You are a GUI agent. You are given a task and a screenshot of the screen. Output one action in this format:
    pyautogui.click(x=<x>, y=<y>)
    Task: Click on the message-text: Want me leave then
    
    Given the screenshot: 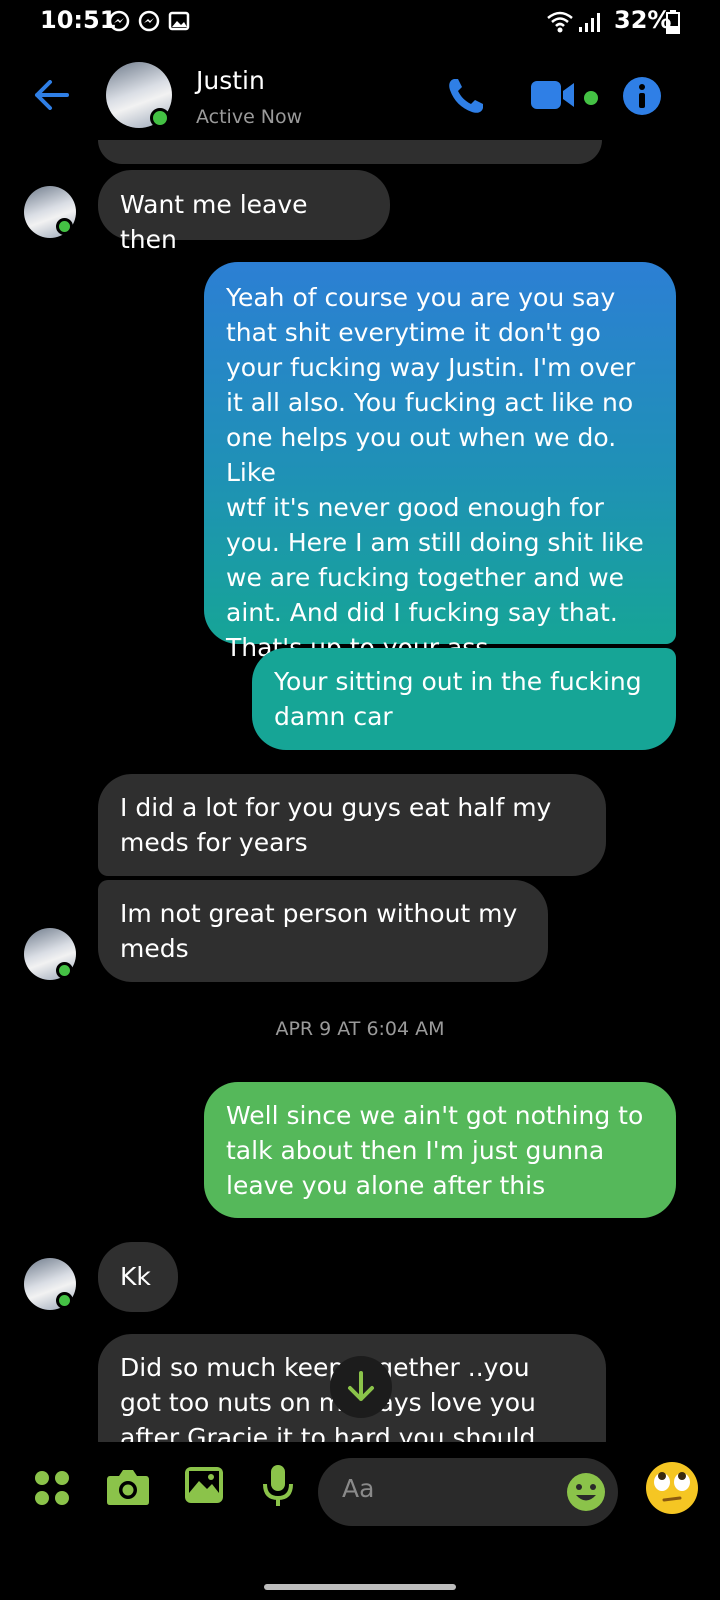 What is the action you would take?
    pyautogui.click(x=214, y=222)
    